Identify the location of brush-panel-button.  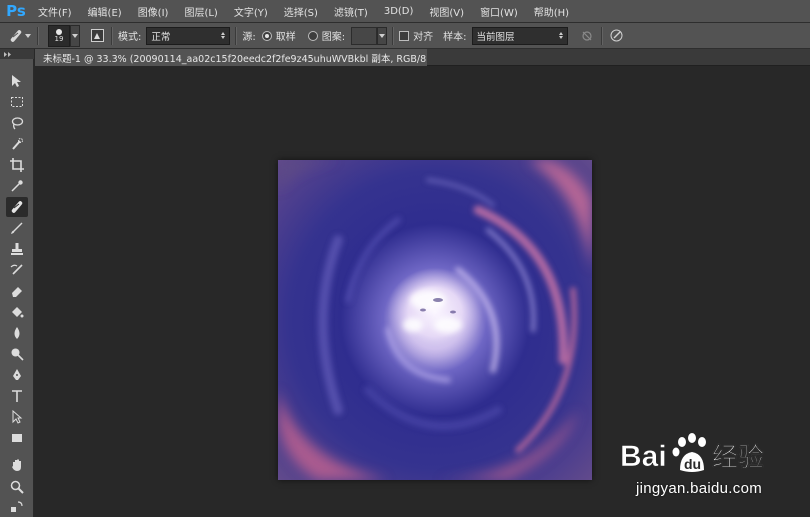
(97, 36).